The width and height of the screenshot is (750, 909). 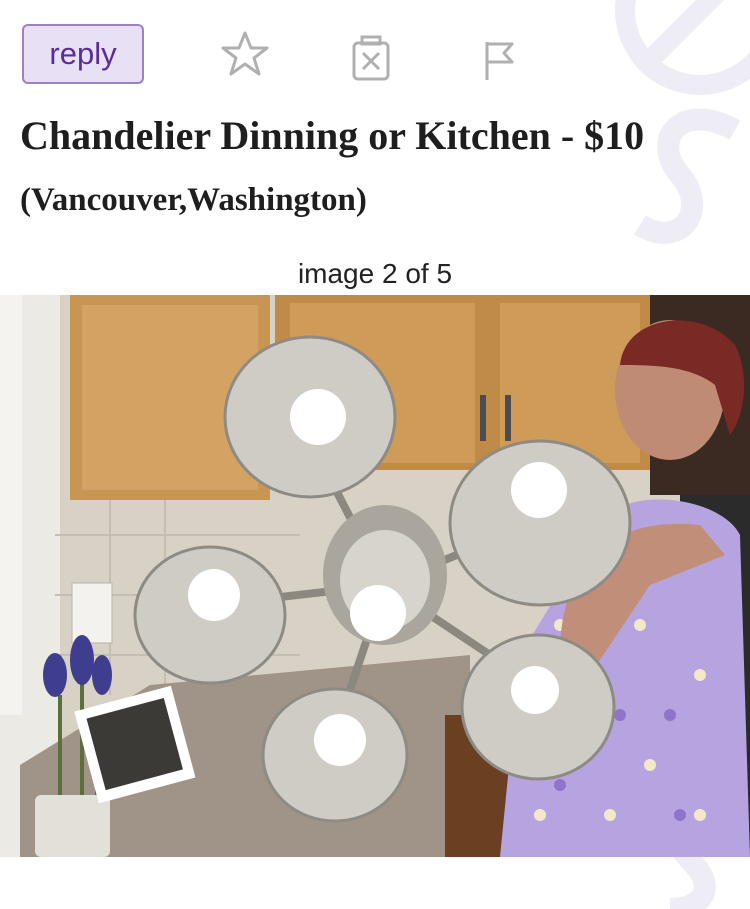 What do you see at coordinates (83, 54) in the screenshot?
I see `reply-button: reply` at bounding box center [83, 54].